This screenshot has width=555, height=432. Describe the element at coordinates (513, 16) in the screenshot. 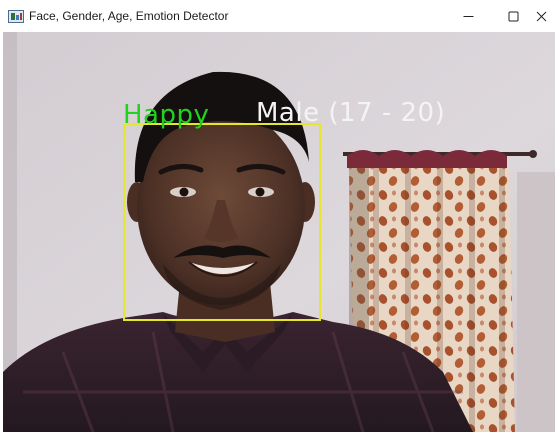

I see `maximize-icon` at that location.